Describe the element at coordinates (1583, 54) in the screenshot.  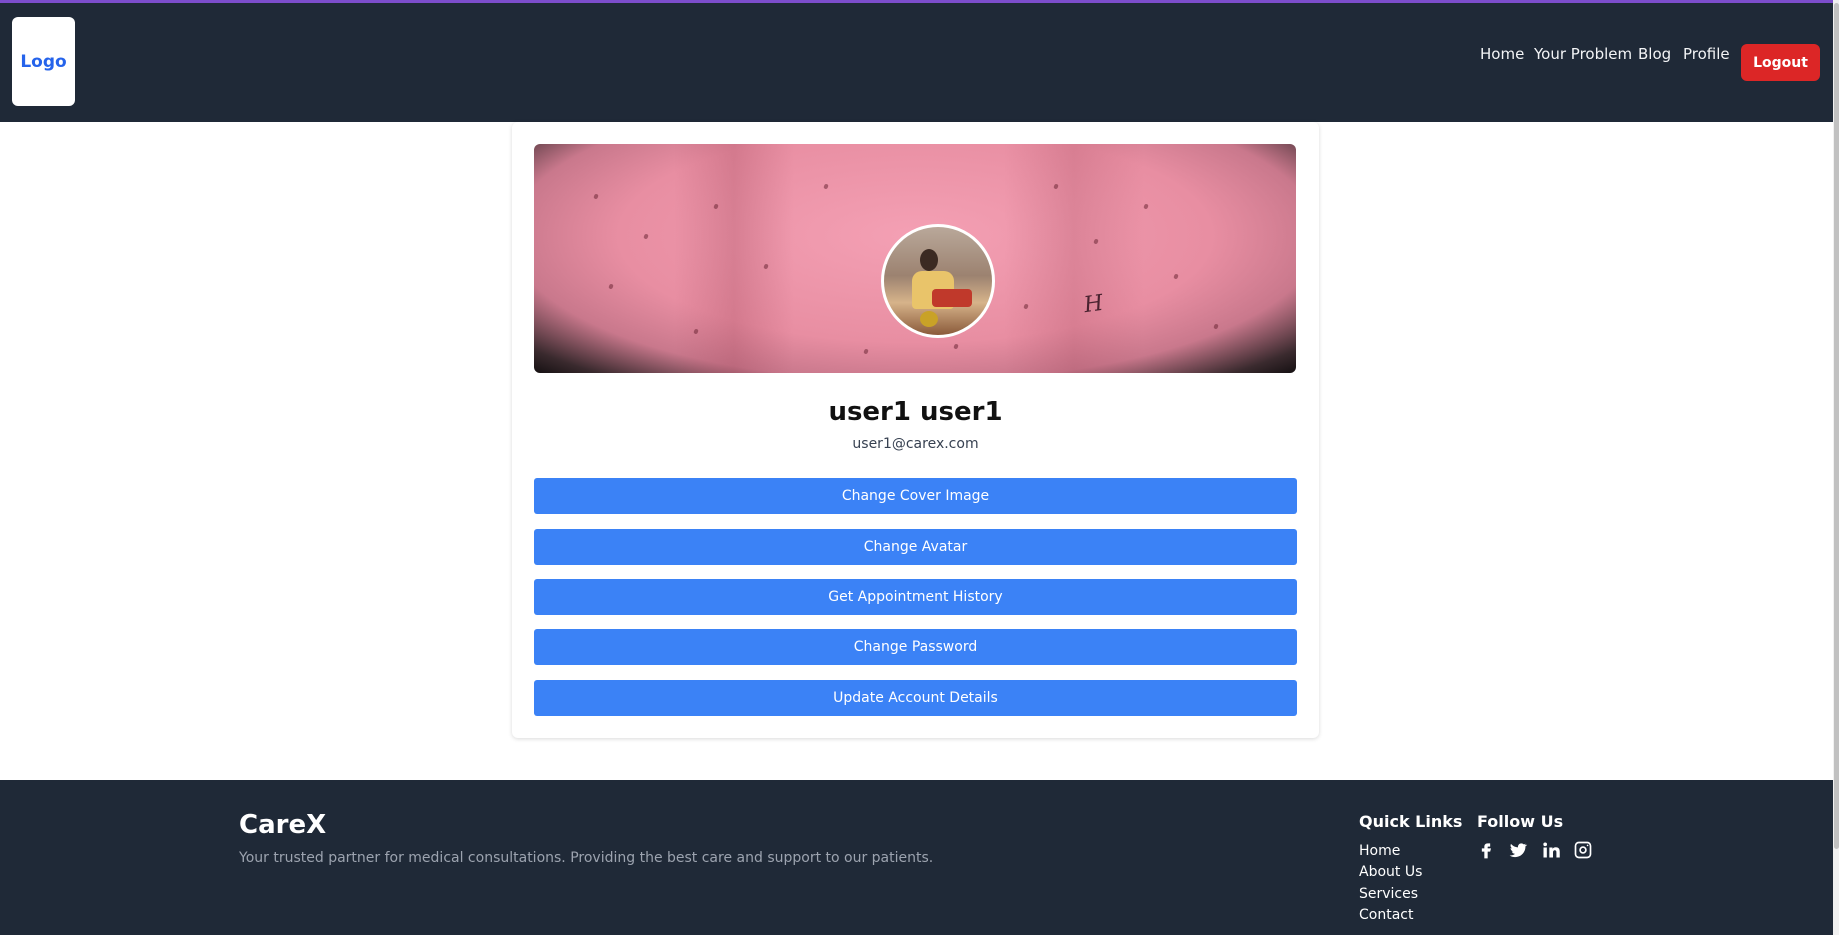
I see `nav-your-problem: Your Problem` at that location.